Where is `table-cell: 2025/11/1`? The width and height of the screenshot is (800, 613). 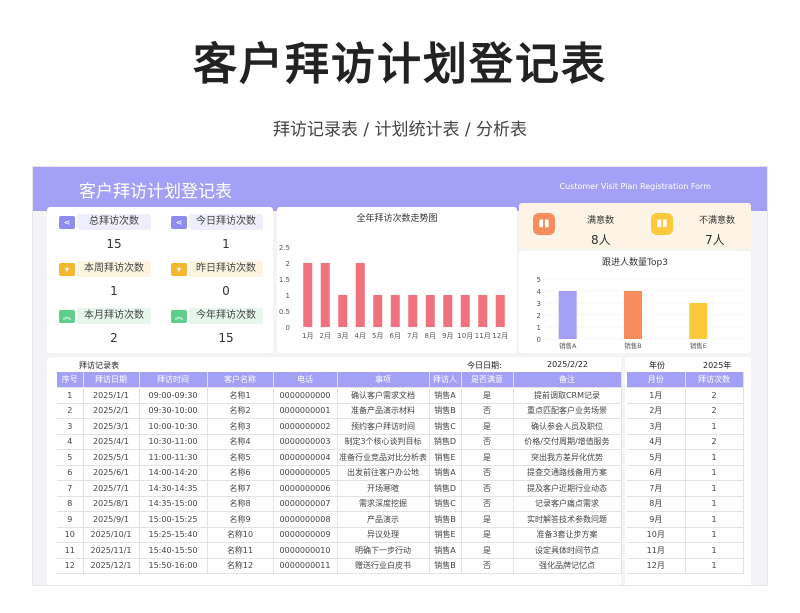 table-cell: 2025/11/1 is located at coordinates (111, 550).